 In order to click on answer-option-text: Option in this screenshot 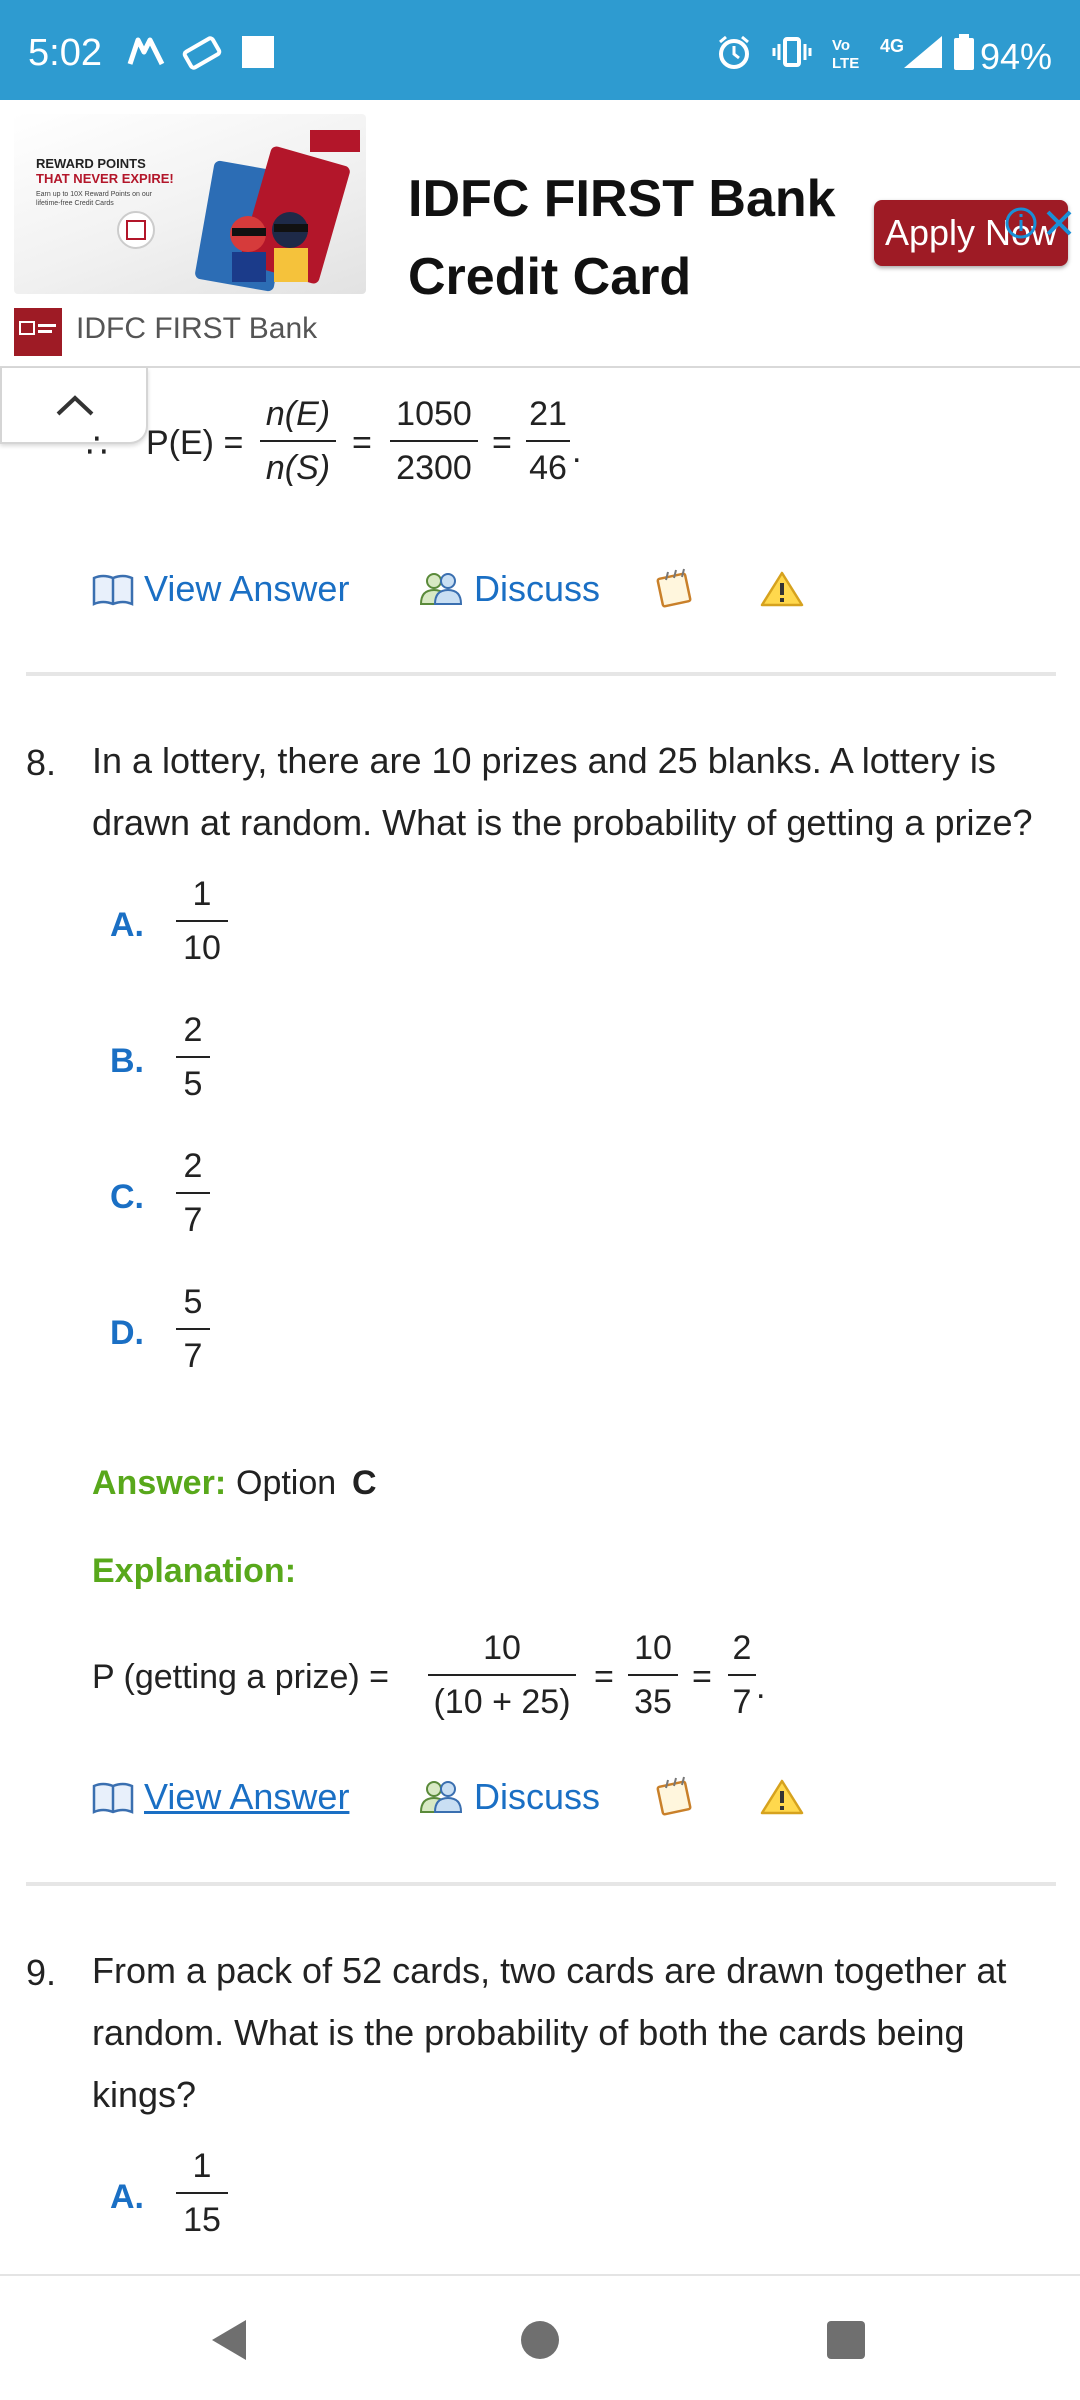, I will do `click(286, 1483)`.